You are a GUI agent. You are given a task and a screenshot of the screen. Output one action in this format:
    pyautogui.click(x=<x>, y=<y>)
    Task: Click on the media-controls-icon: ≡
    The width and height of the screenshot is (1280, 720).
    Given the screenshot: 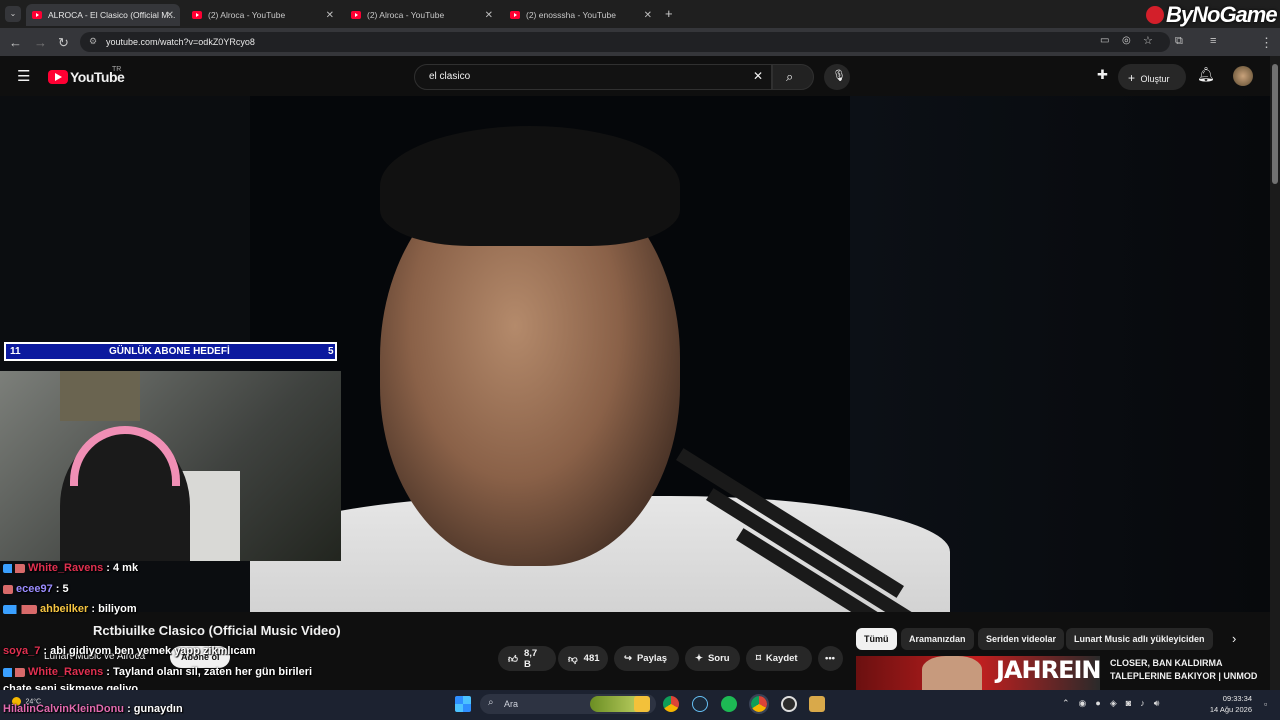 What is the action you would take?
    pyautogui.click(x=1213, y=41)
    